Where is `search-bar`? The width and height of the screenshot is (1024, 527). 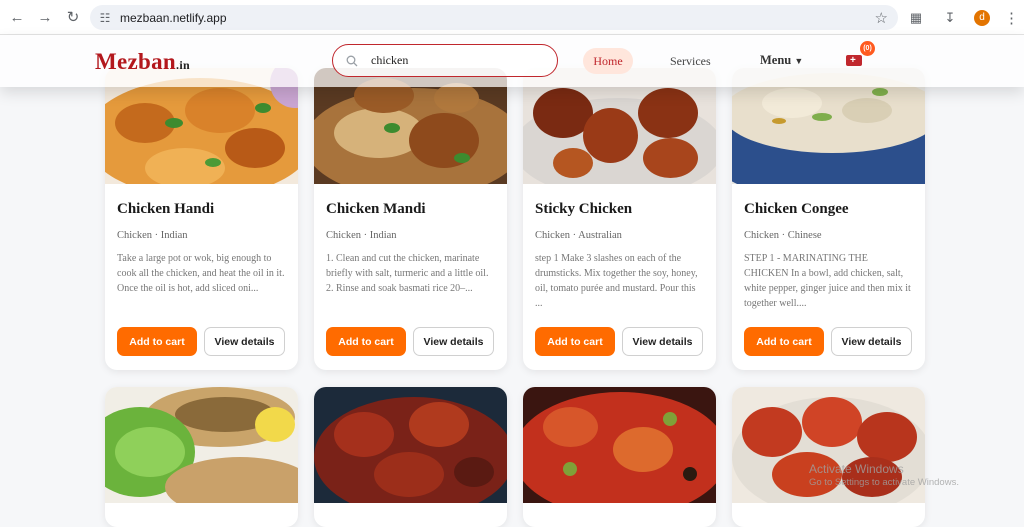 search-bar is located at coordinates (445, 60).